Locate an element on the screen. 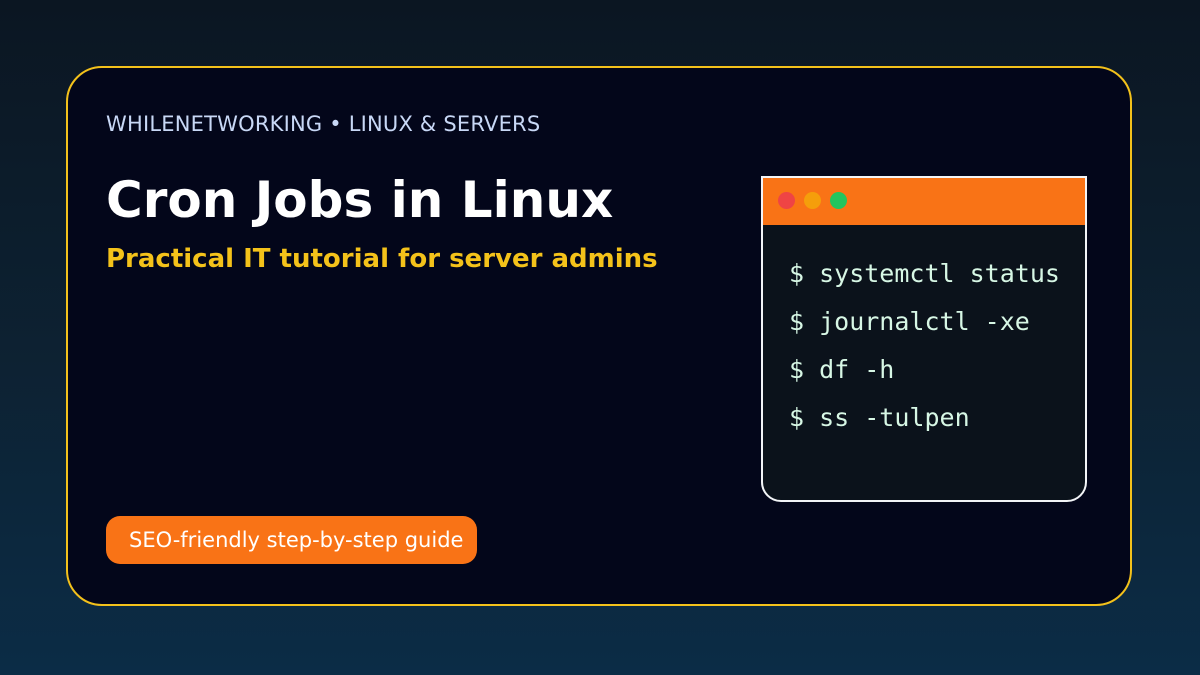 The height and width of the screenshot is (675, 1200). terminal-line: $ df -h is located at coordinates (842, 369).